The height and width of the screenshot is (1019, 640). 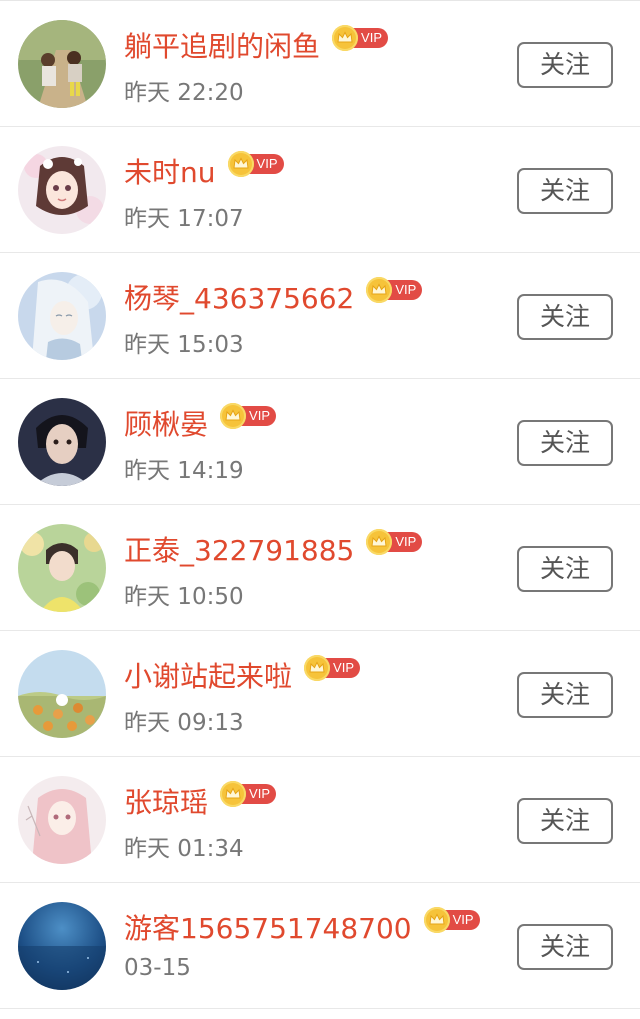 What do you see at coordinates (184, 723) in the screenshot?
I see `timestamp: 昨天 09:13` at bounding box center [184, 723].